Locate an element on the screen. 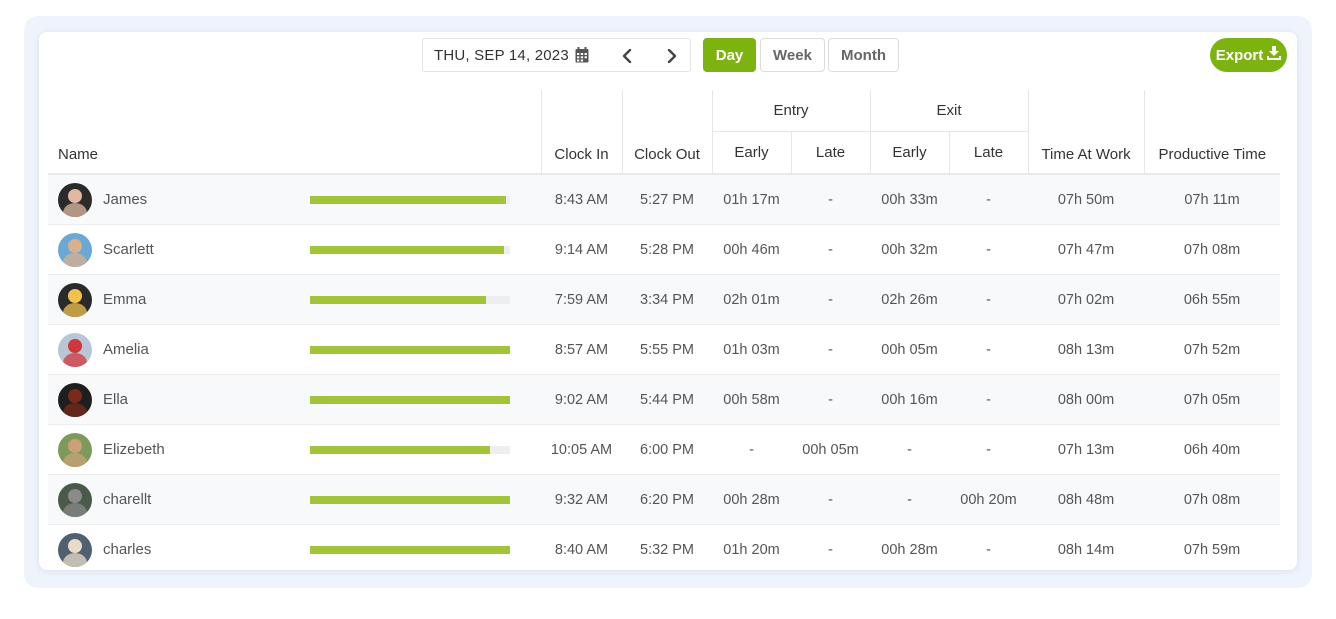 The width and height of the screenshot is (1336, 619). header-exit-late: Late is located at coordinates (988, 153).